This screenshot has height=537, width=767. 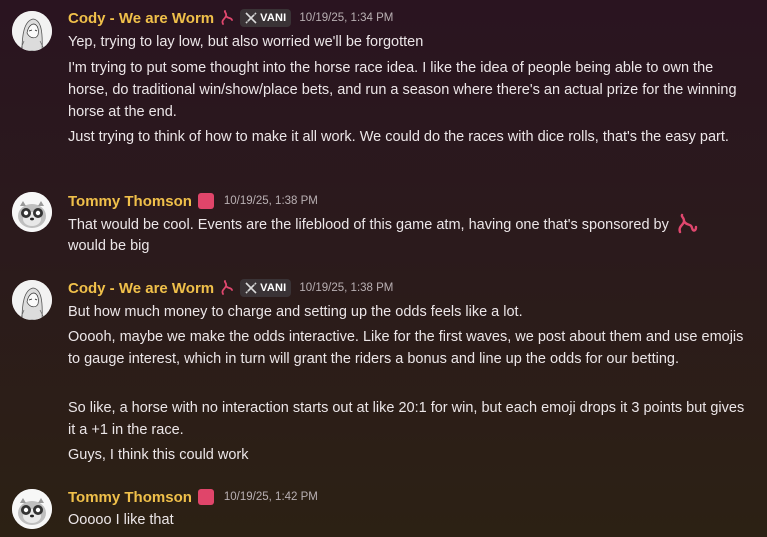 I want to click on message-header: Tommy Thomson 10/19/25, 1:38 PM, so click(x=193, y=201).